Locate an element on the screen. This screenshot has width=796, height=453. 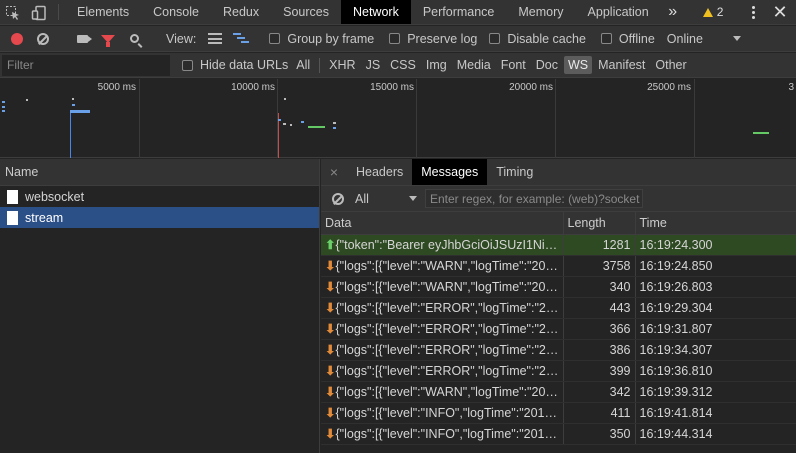
name-column-header: Name is located at coordinates (159, 172).